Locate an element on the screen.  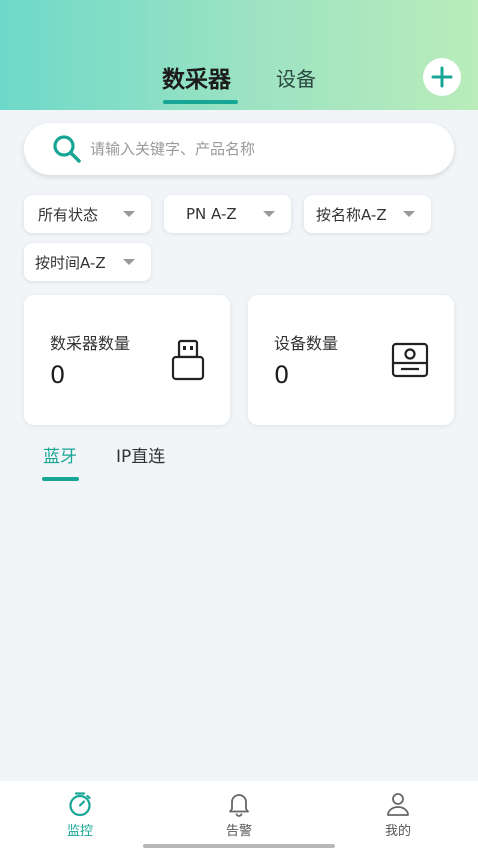
device-count-label: 设备数量 is located at coordinates (306, 343).